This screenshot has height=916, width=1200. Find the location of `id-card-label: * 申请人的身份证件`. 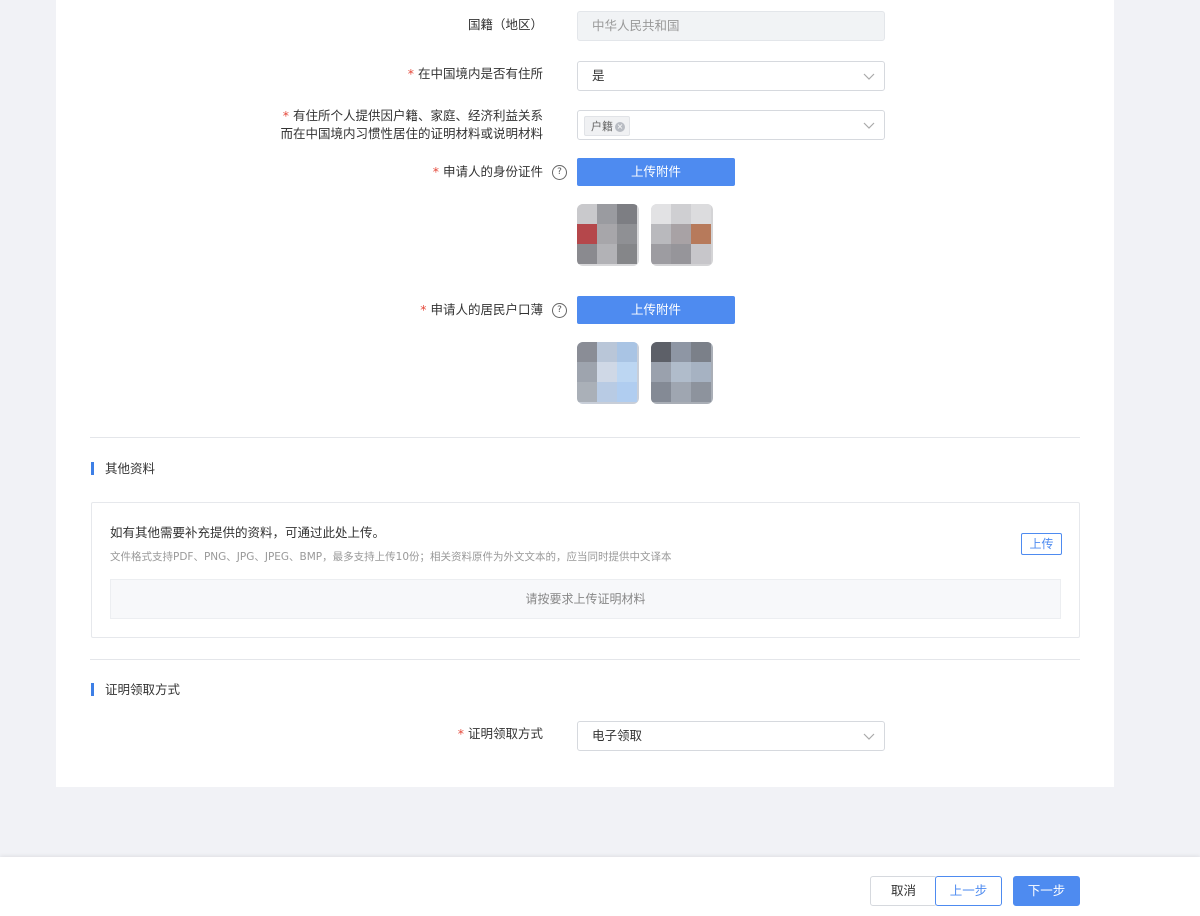

id-card-label: * 申请人的身份证件 is located at coordinates (487, 171).